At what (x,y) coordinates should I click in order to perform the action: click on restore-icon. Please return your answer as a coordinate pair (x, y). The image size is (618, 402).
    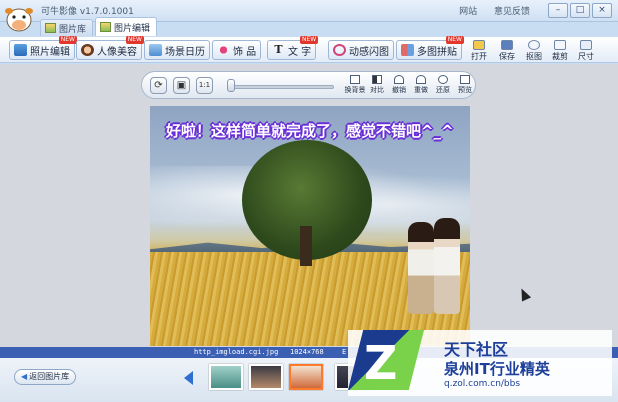
    Looking at the image, I should click on (443, 79).